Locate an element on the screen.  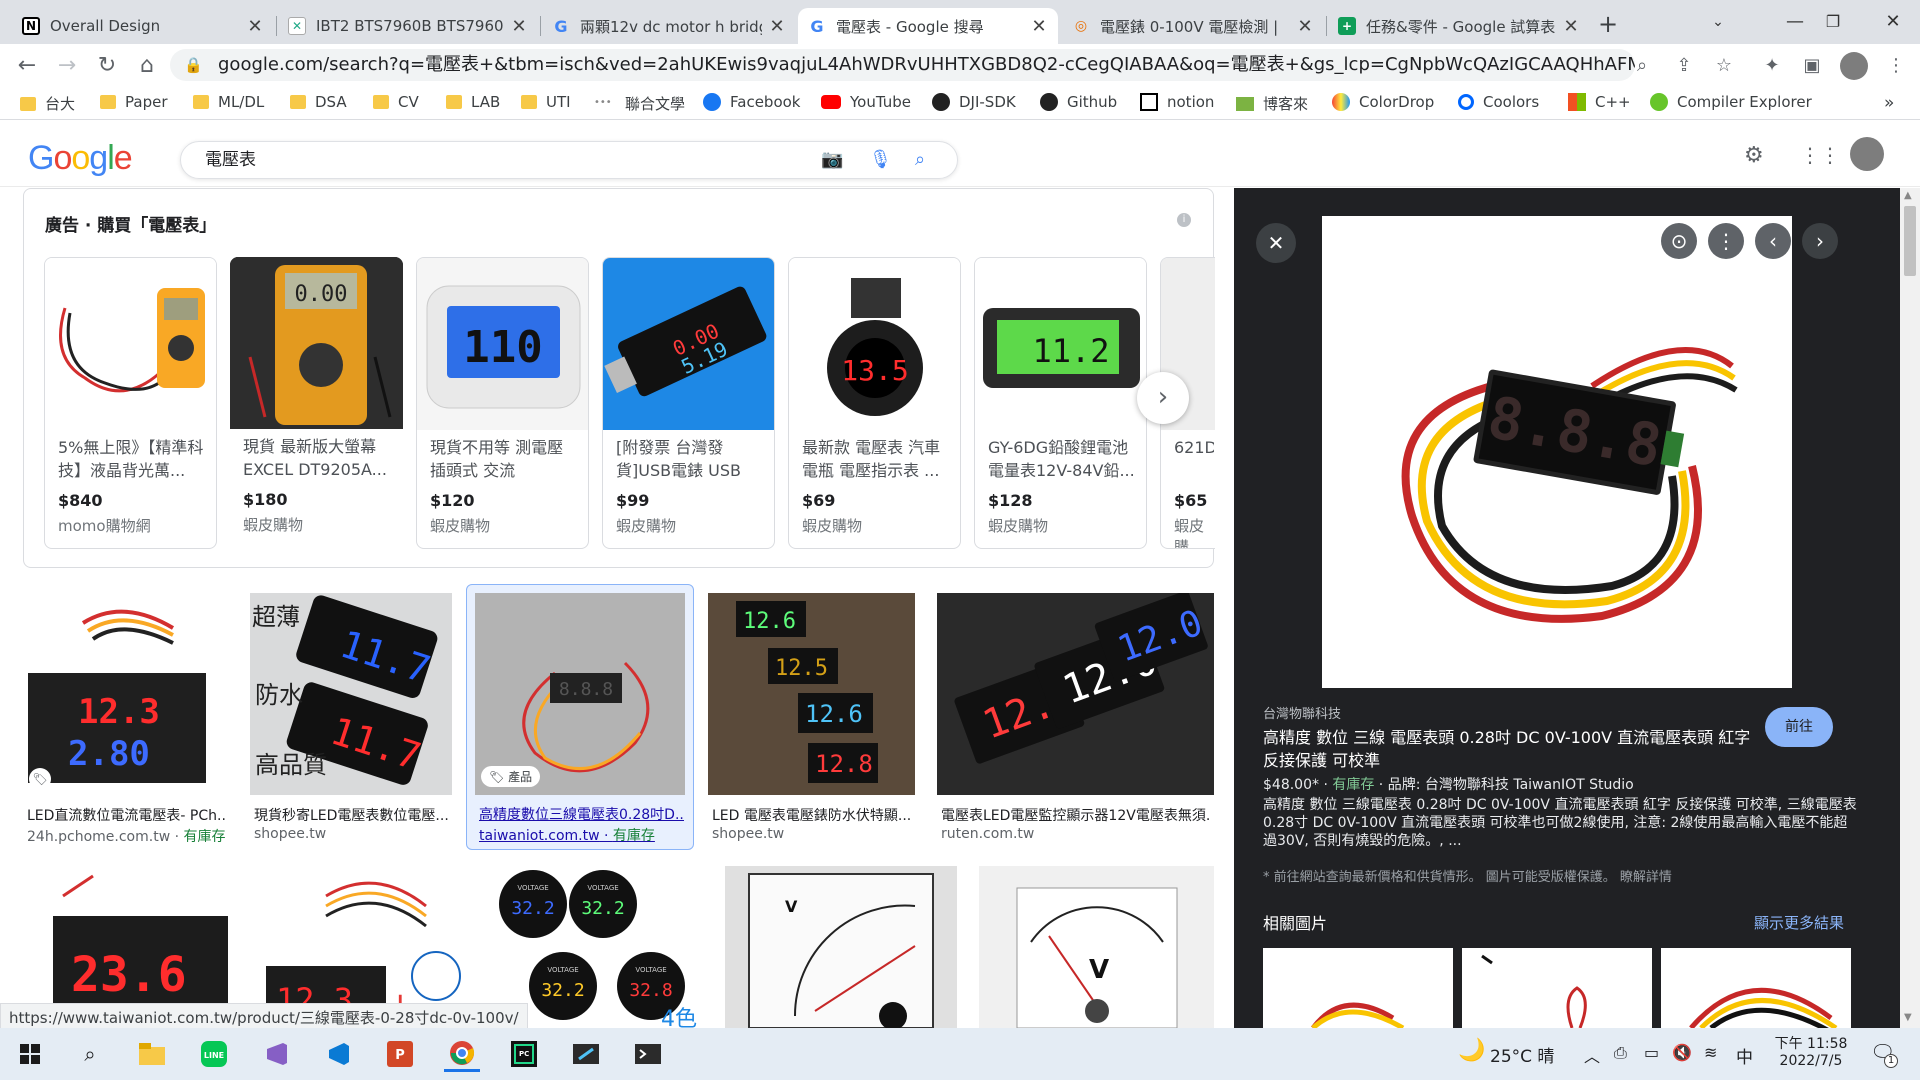
account-avatar is located at coordinates (1867, 154).